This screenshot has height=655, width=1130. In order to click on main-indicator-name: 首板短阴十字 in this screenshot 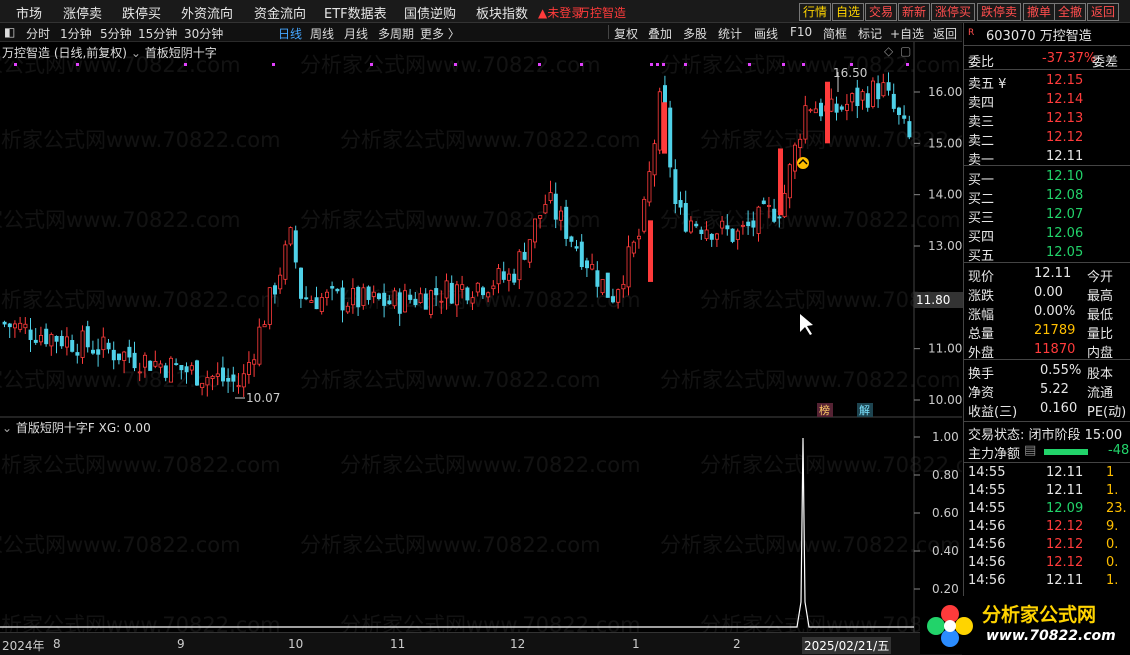, I will do `click(181, 53)`.